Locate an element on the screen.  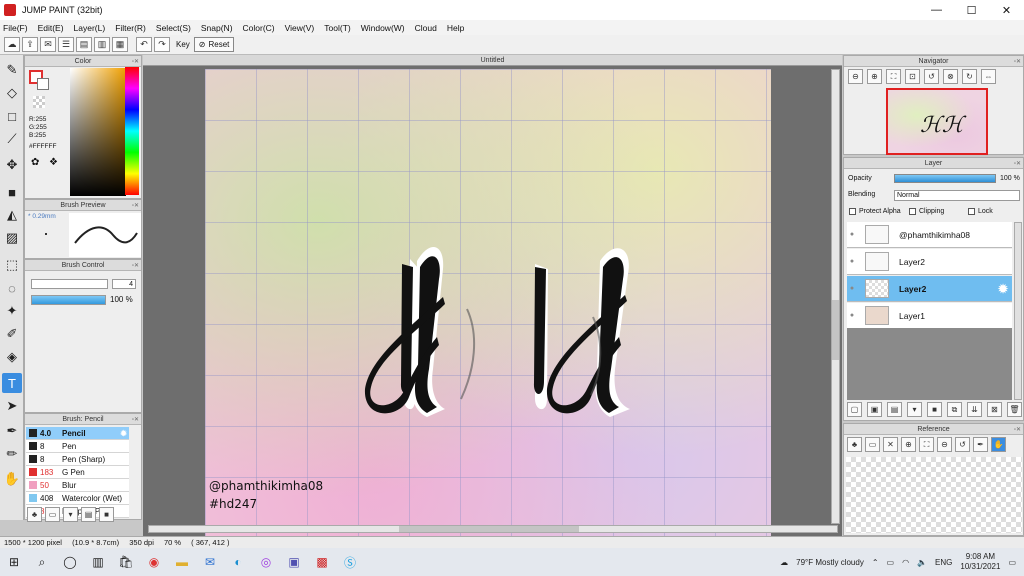
background-color-swatch is located at coordinates (43, 84).